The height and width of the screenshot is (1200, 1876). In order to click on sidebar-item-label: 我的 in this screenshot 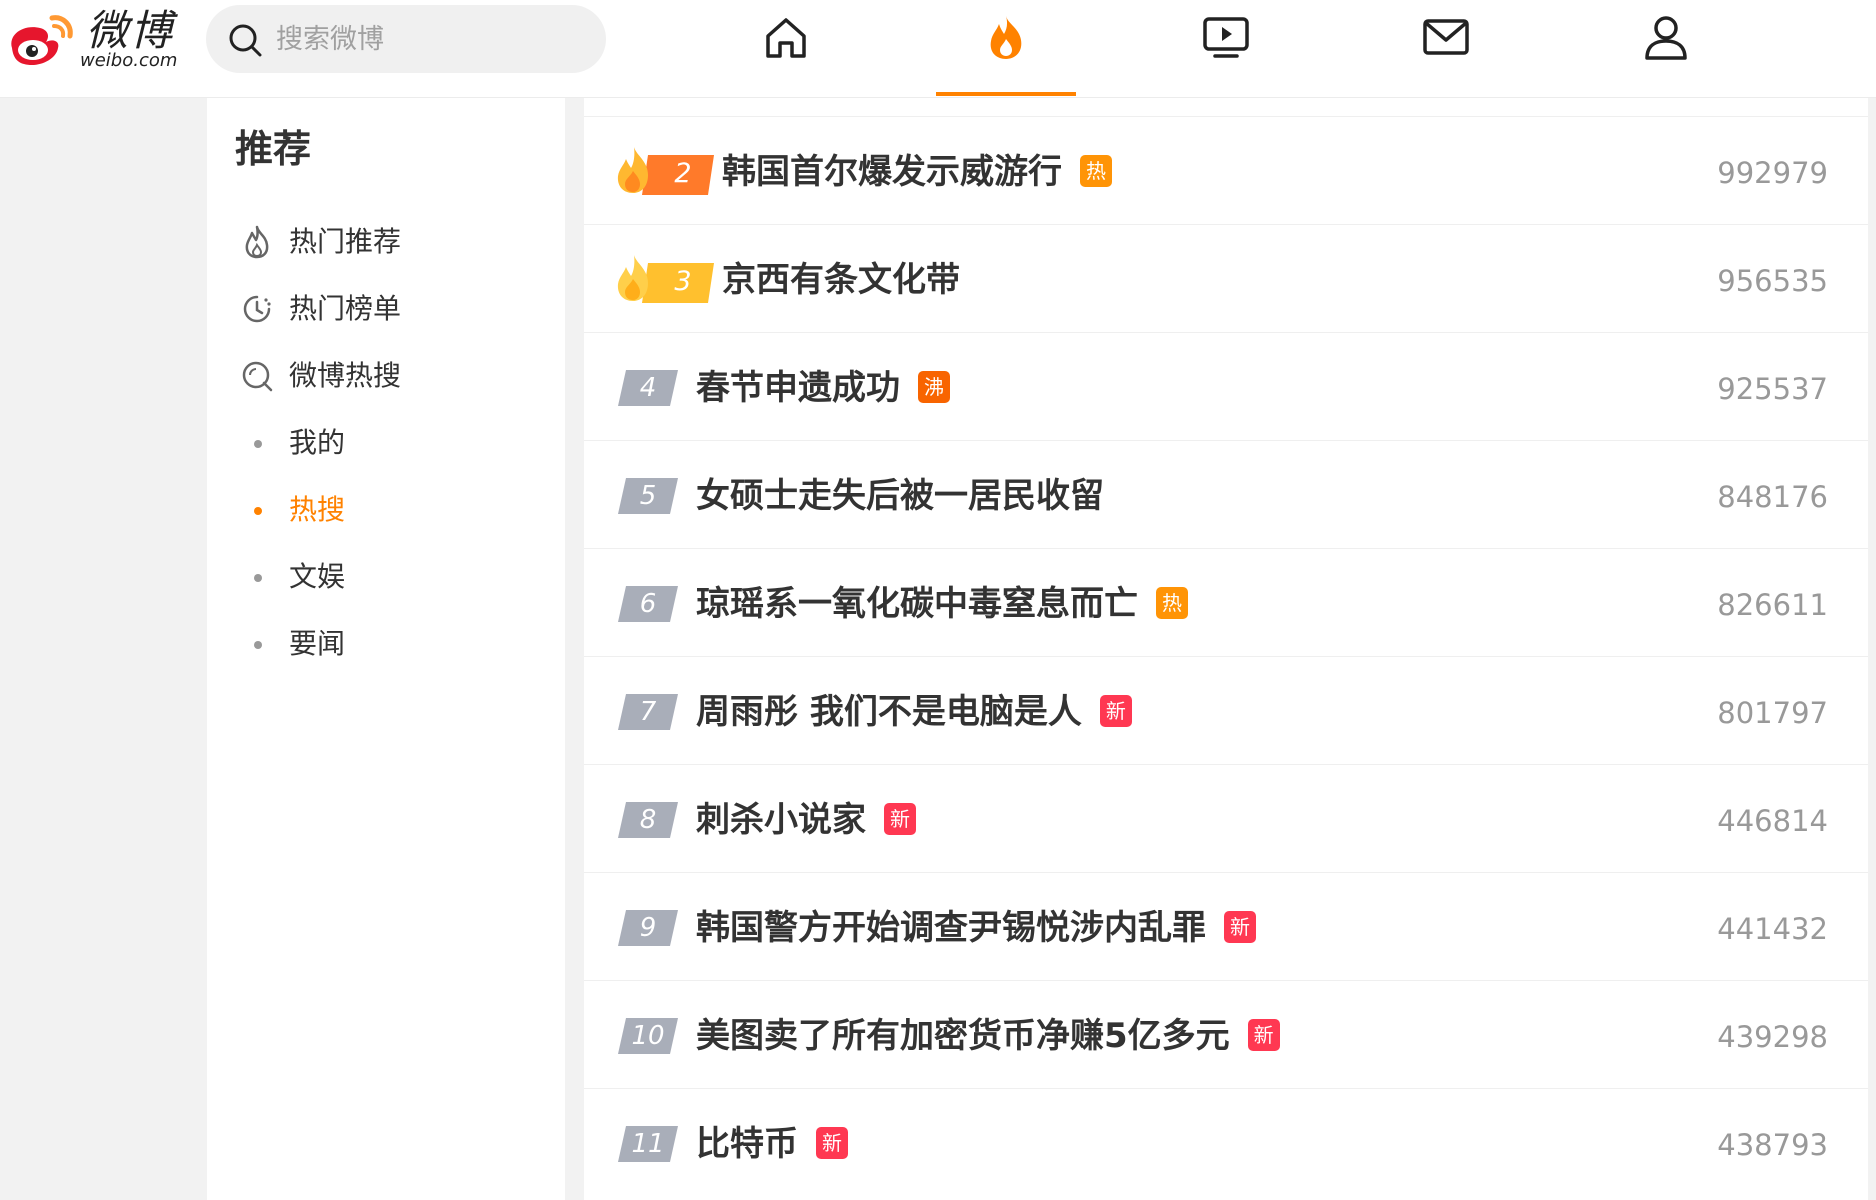, I will do `click(317, 442)`.